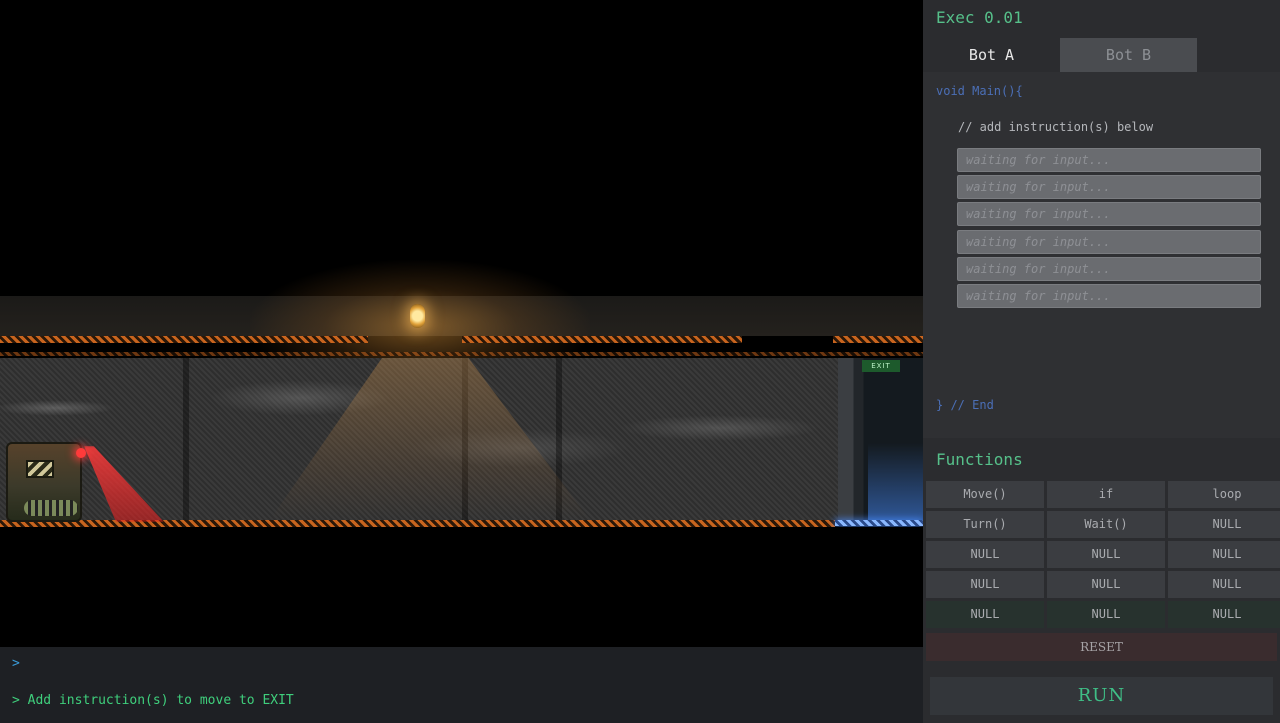 The width and height of the screenshot is (1280, 723). What do you see at coordinates (1106, 494) in the screenshot?
I see `function-if: if` at bounding box center [1106, 494].